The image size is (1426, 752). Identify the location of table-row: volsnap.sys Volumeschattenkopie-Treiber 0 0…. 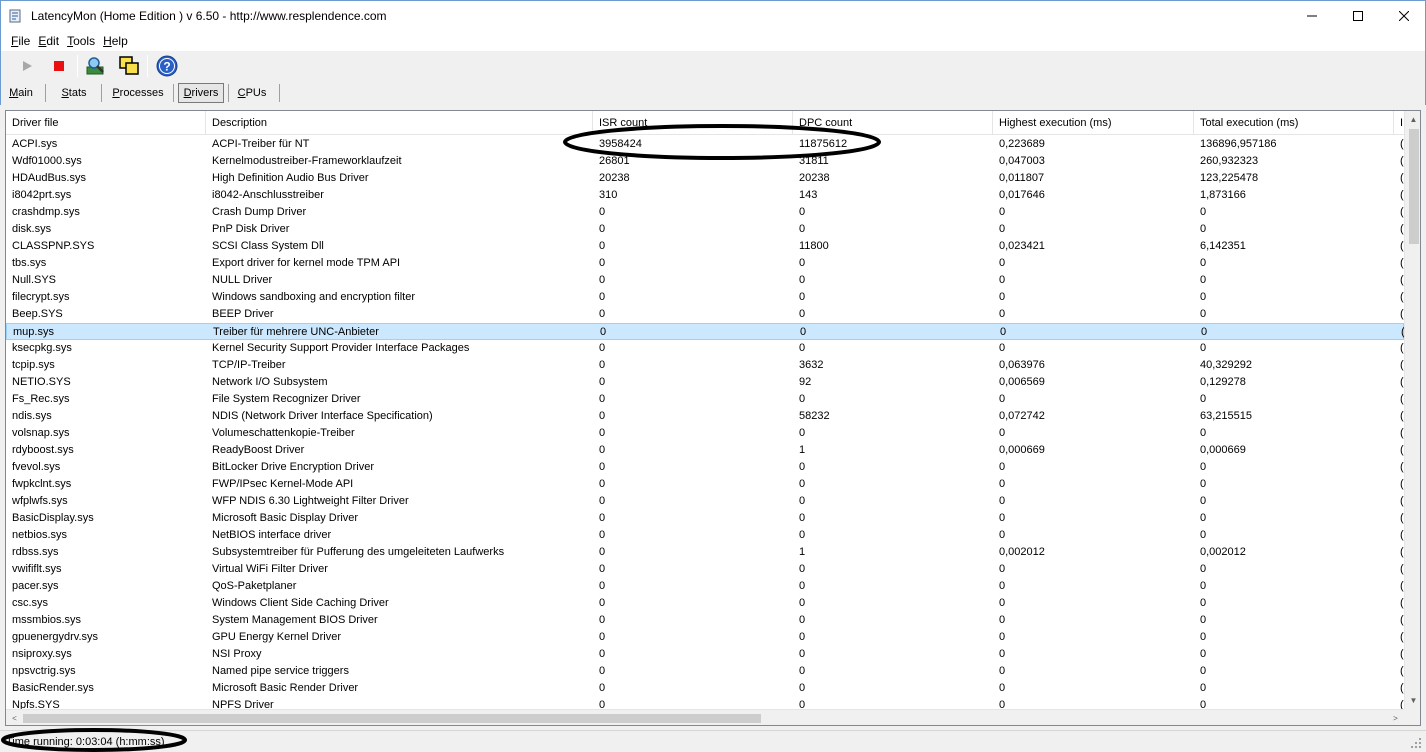
(705, 433).